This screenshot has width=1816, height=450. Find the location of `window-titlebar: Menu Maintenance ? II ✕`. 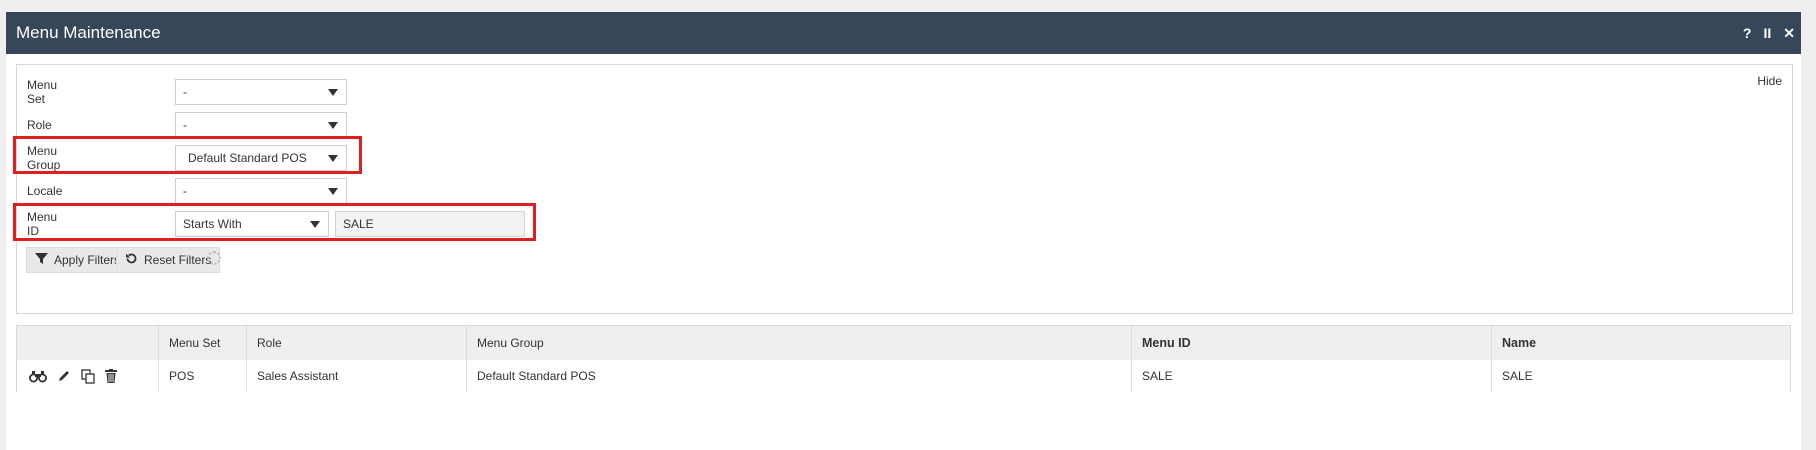

window-titlebar: Menu Maintenance ? II ✕ is located at coordinates (903, 33).